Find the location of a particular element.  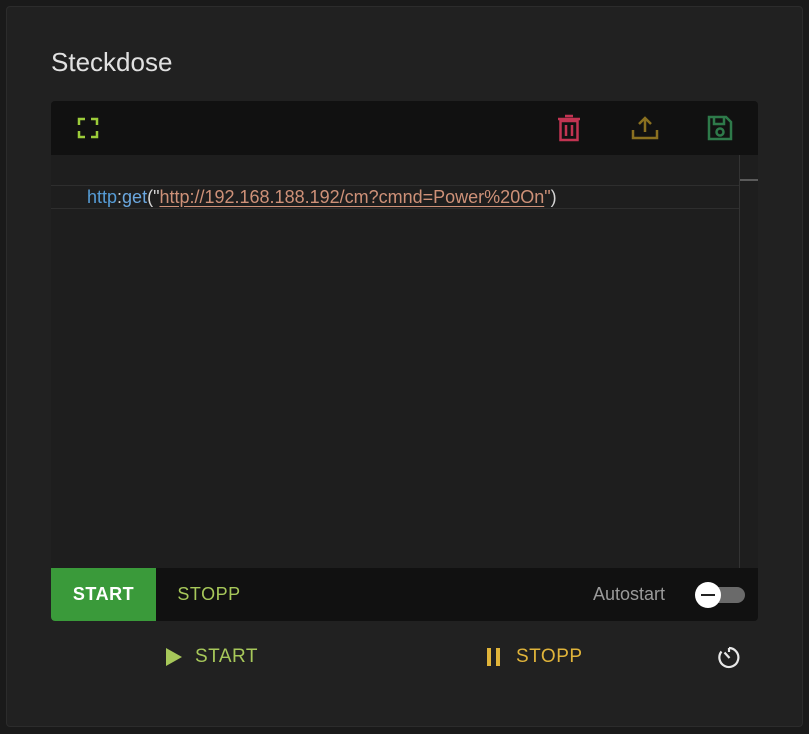

toggle-off-icon is located at coordinates (708, 595).